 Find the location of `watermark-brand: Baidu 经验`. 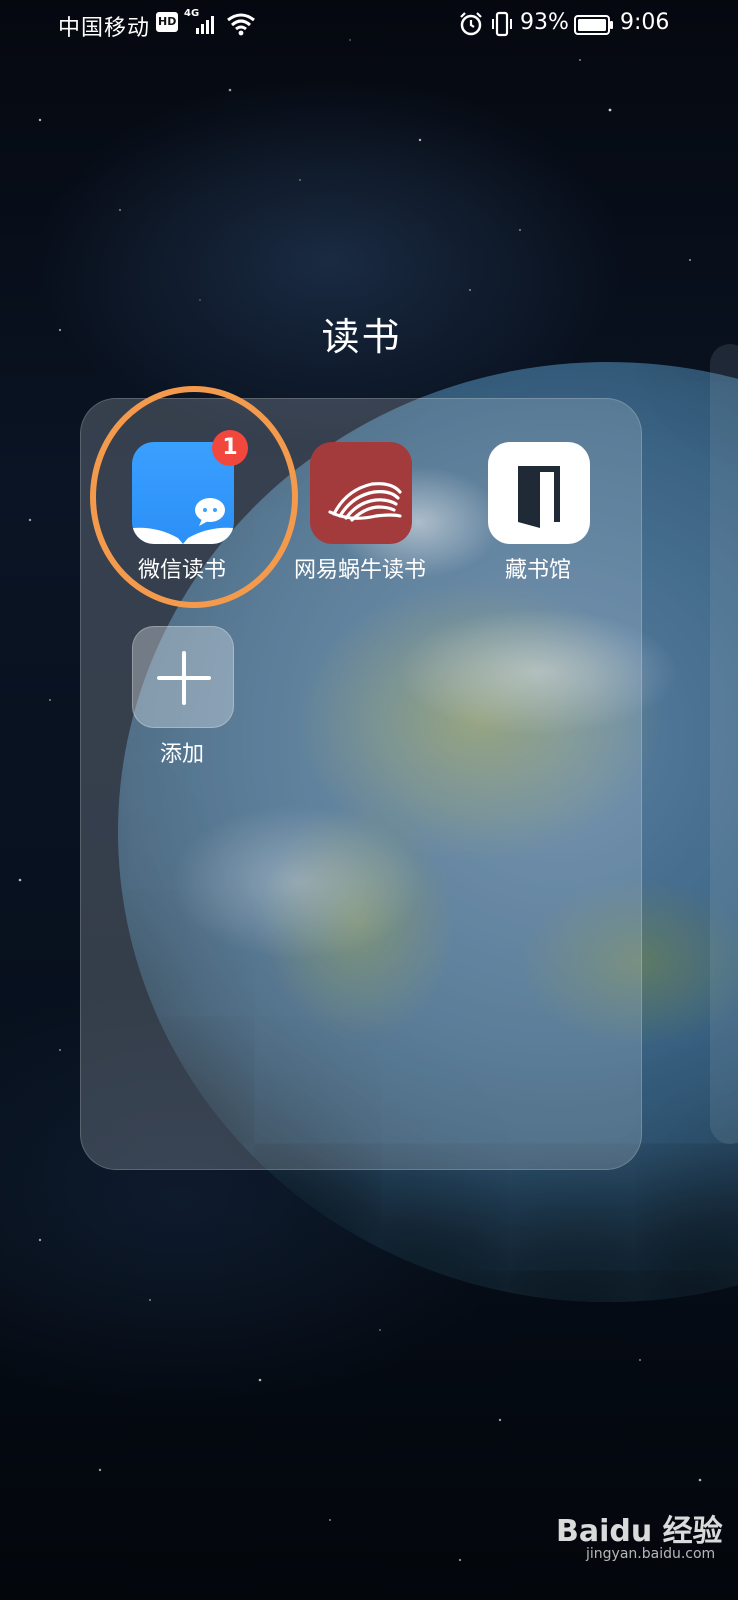

watermark-brand: Baidu 经验 is located at coordinates (639, 1531).